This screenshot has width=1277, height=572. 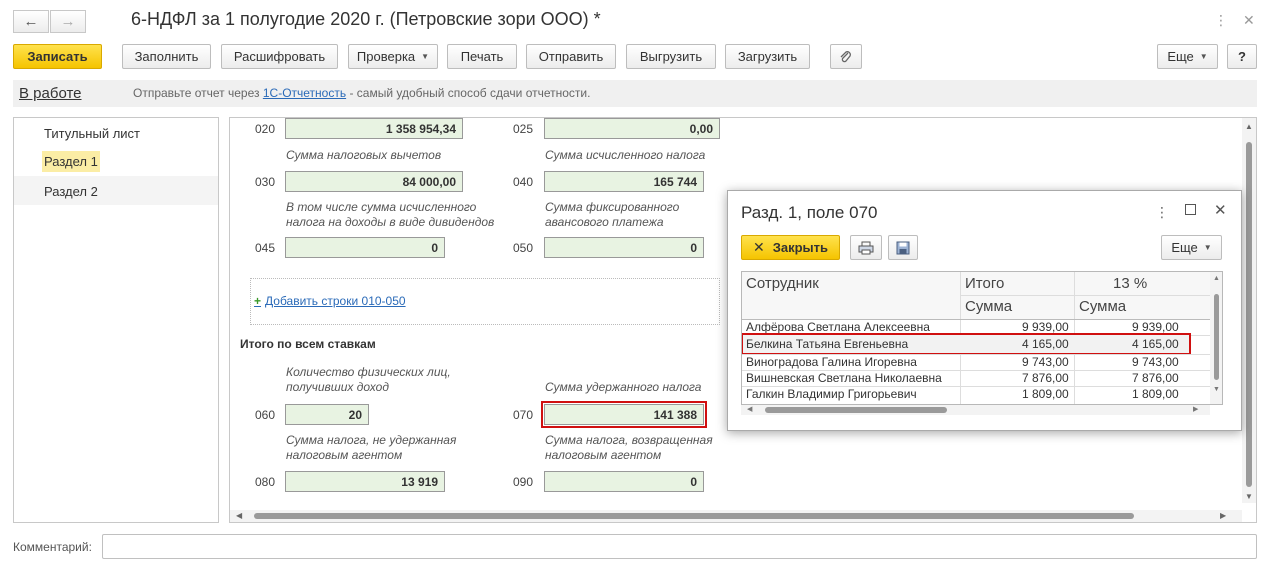 I want to click on hint-suffix: - самый удобный способ сдачи отчетности., so click(x=470, y=93).